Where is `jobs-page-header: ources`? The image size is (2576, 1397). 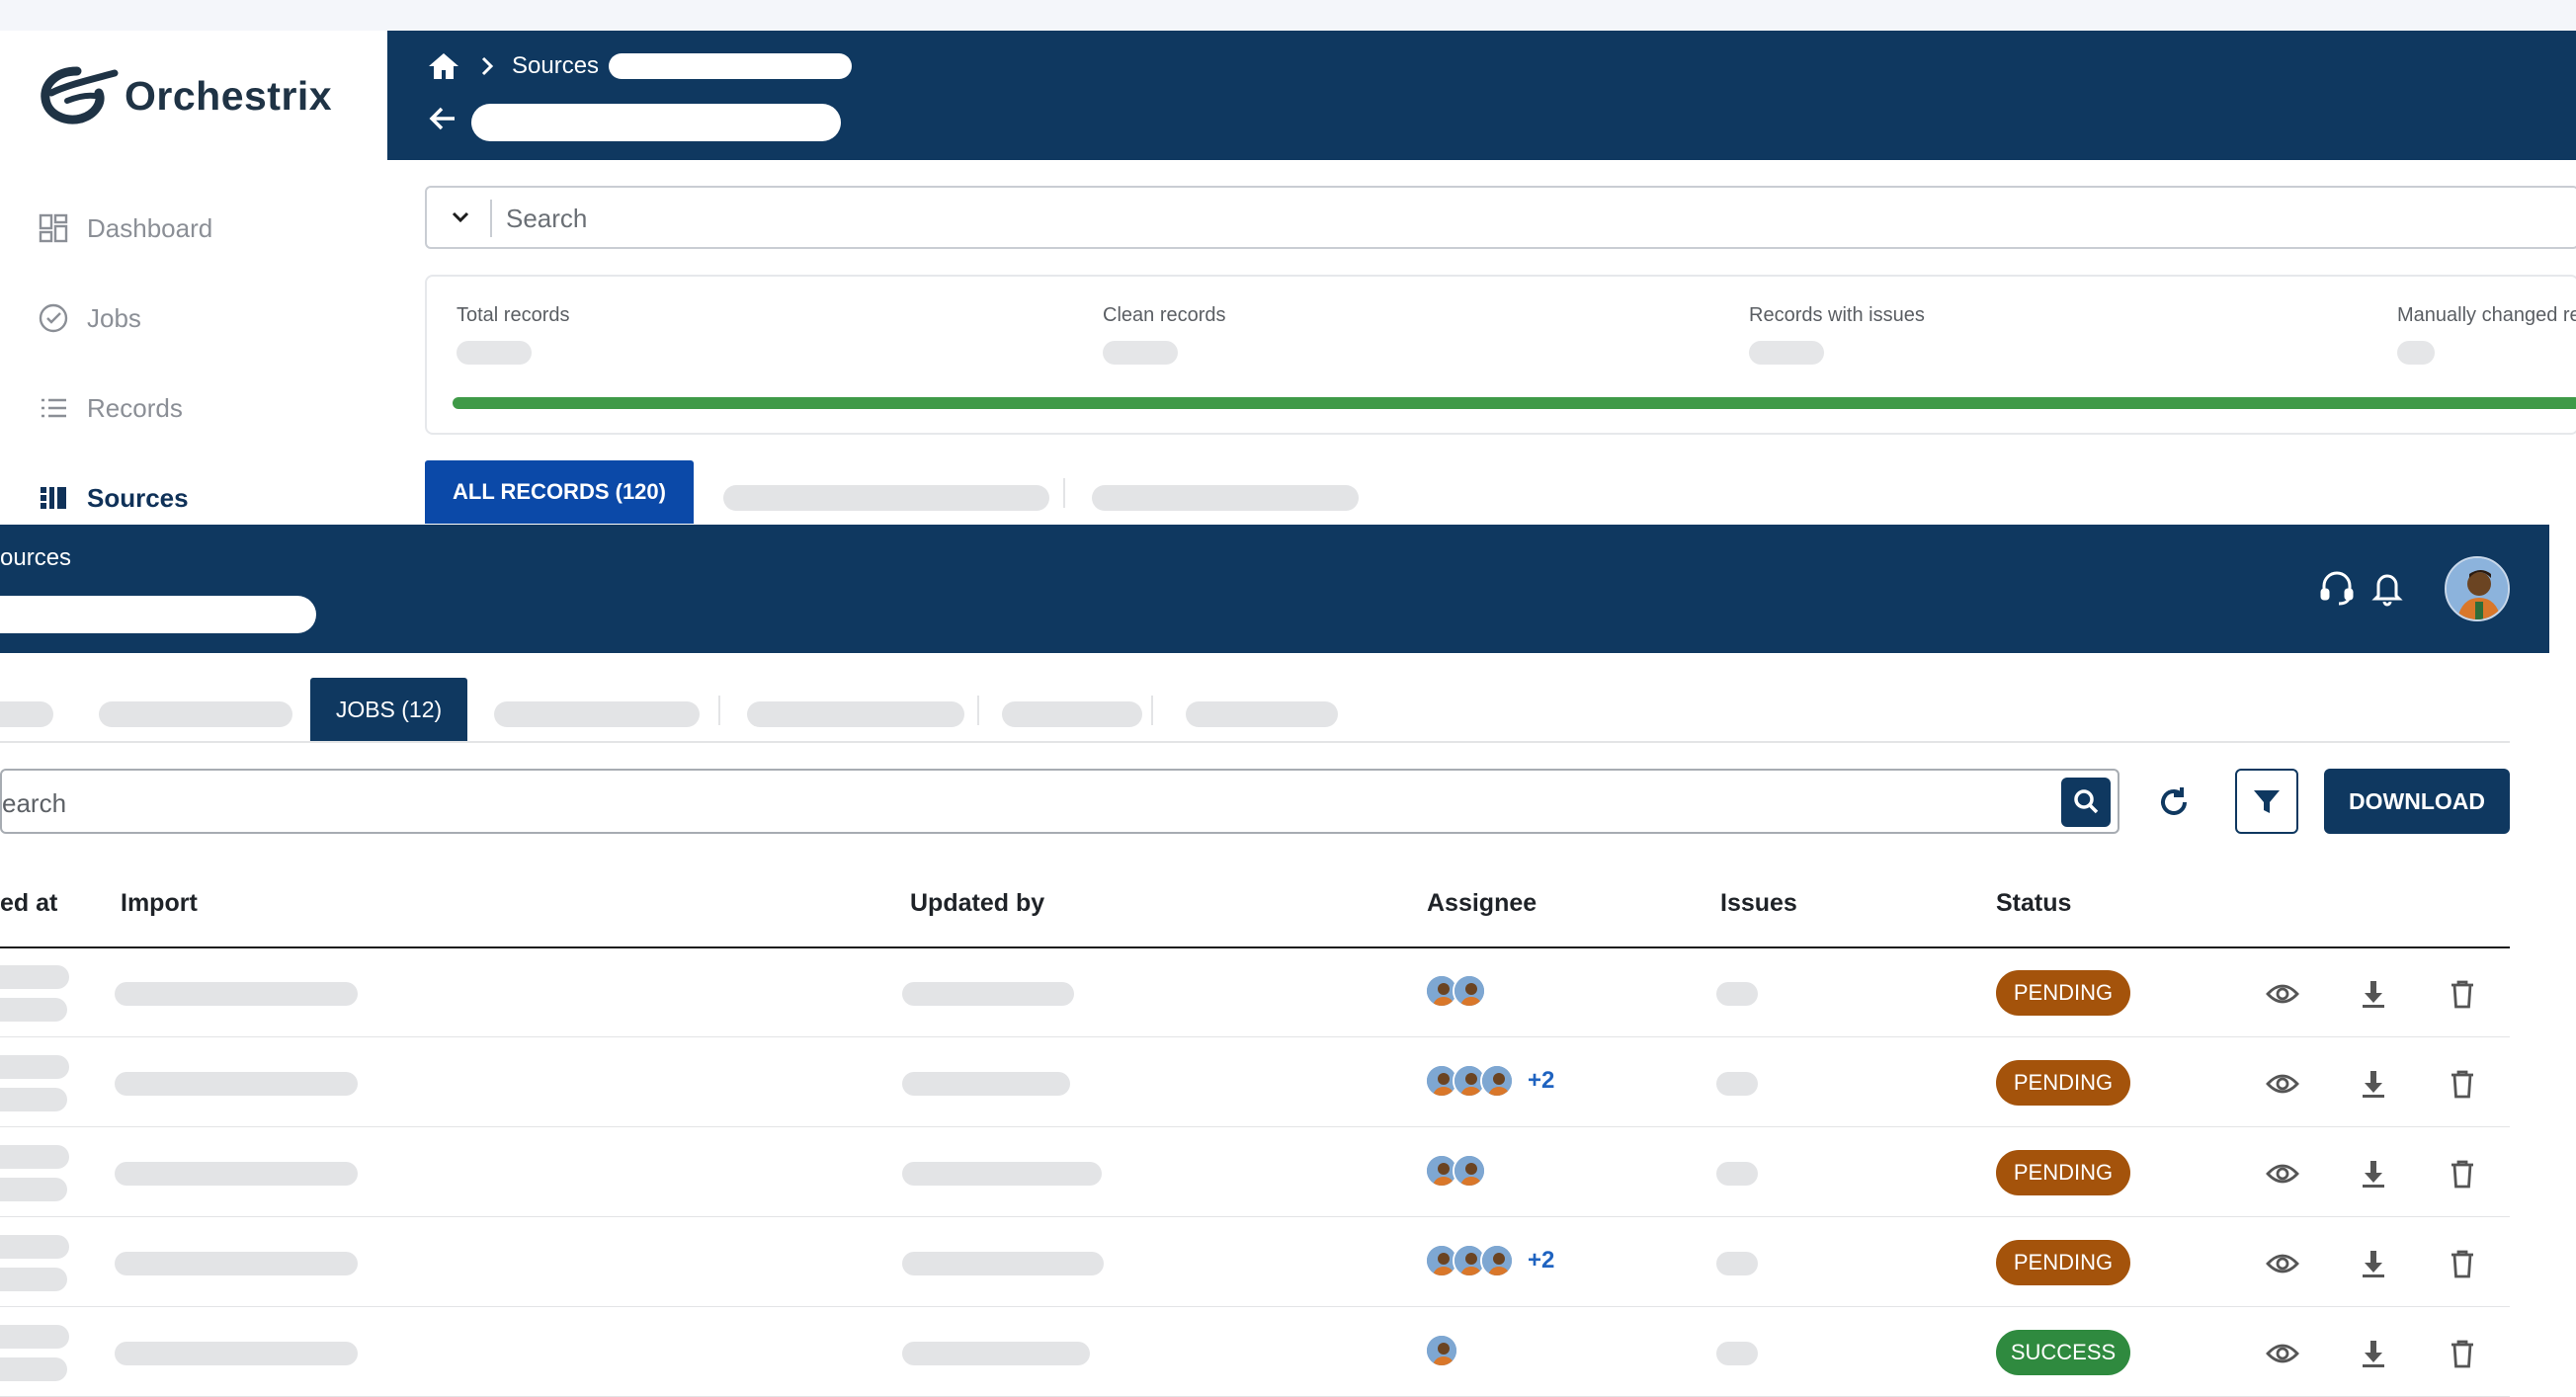 jobs-page-header: ources is located at coordinates (1274, 589).